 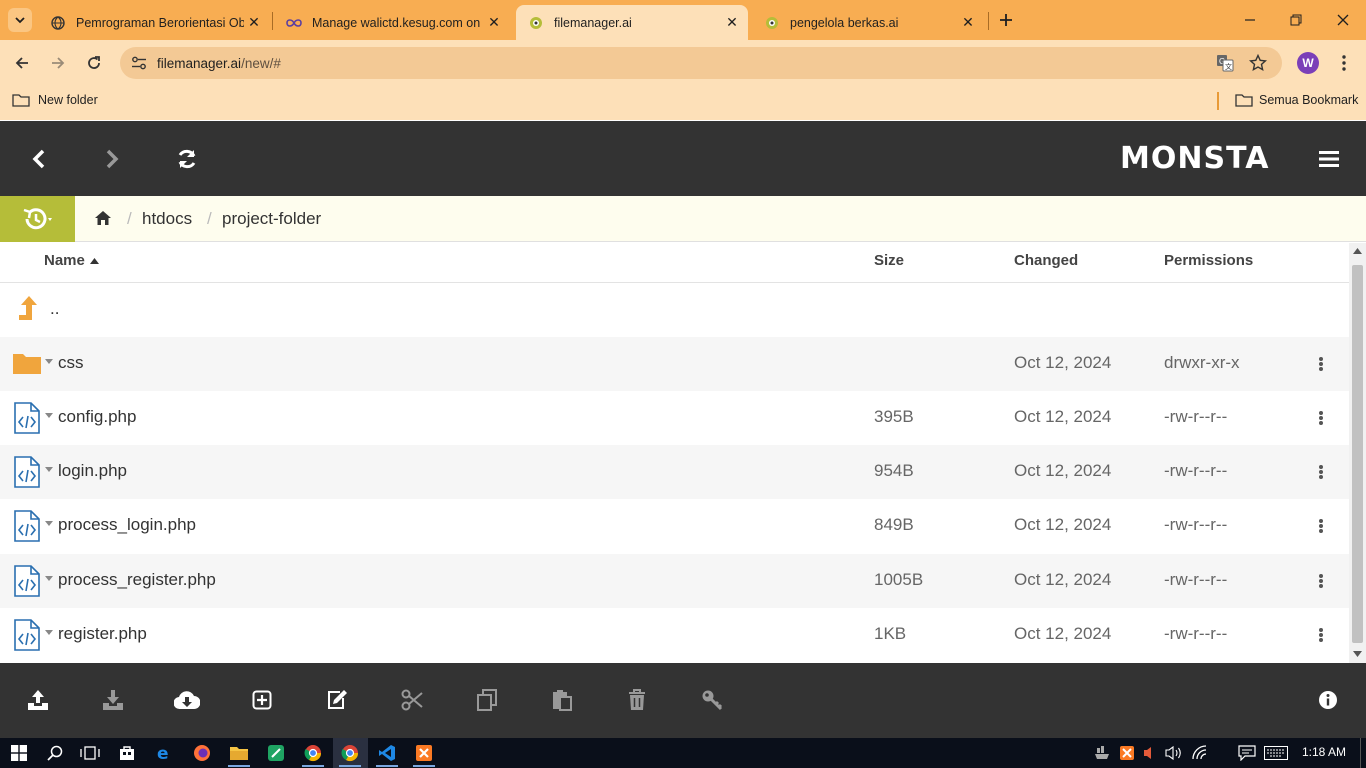 What do you see at coordinates (868, 22) in the screenshot?
I see `browser-tab-4: pengelola berkas.ai ✕` at bounding box center [868, 22].